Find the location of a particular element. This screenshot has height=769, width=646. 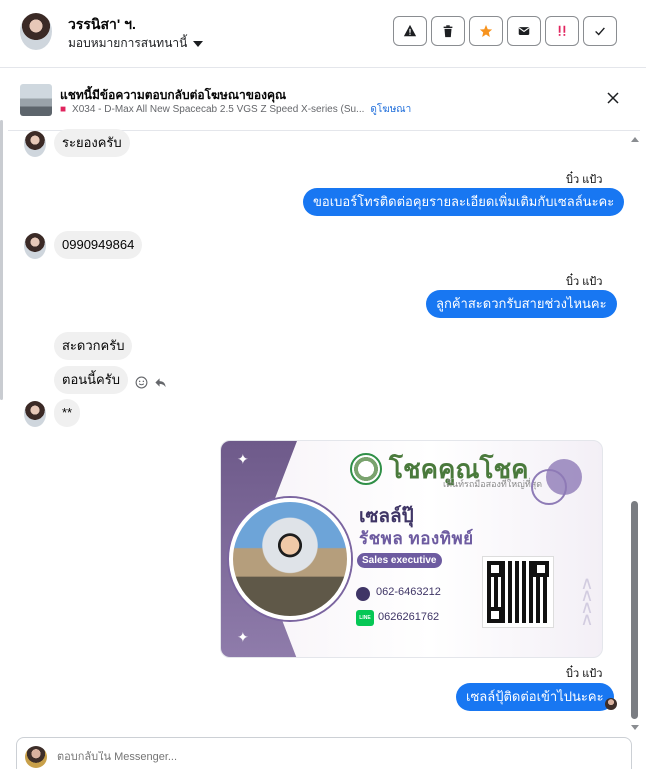

qr-code is located at coordinates (518, 592).